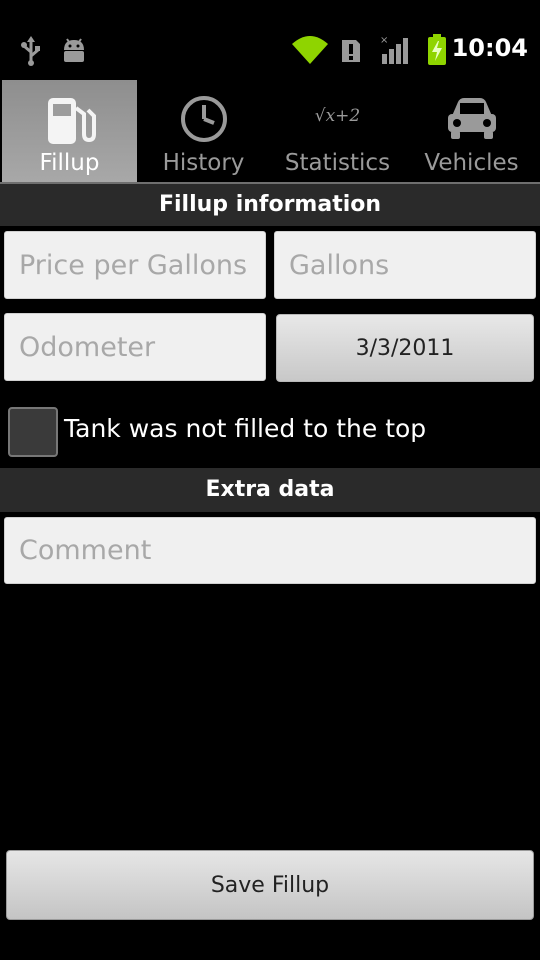 Image resolution: width=540 pixels, height=960 pixels. What do you see at coordinates (337, 131) in the screenshot?
I see `tab-statistics: √x+2 Statistics` at bounding box center [337, 131].